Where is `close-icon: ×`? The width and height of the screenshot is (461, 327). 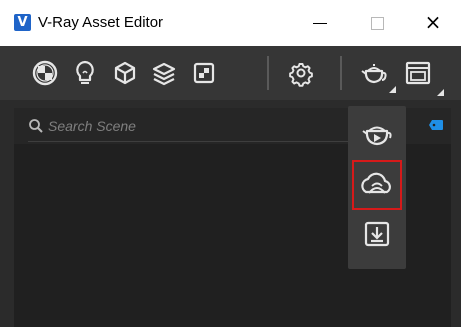 close-icon: × is located at coordinates (433, 22).